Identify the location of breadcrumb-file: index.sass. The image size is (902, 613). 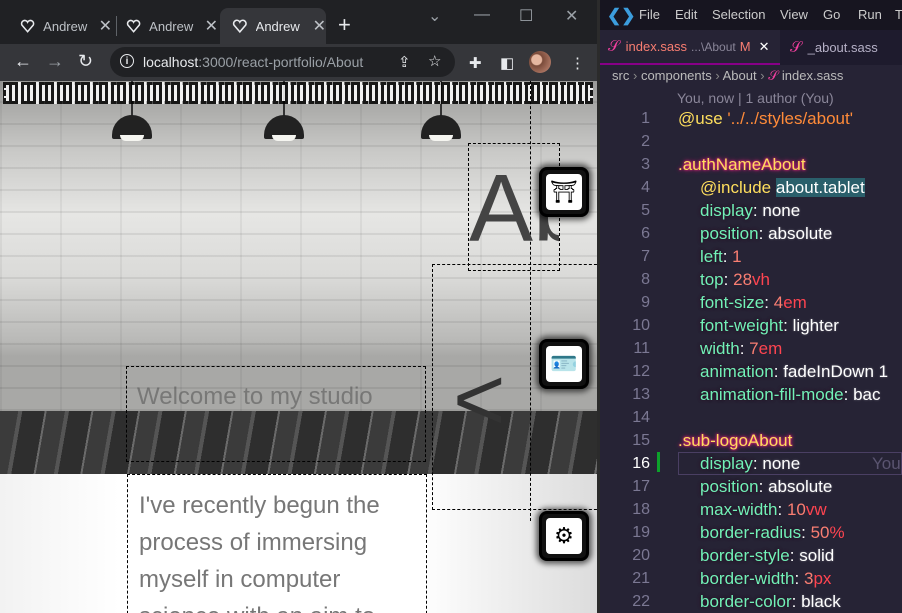
(812, 75).